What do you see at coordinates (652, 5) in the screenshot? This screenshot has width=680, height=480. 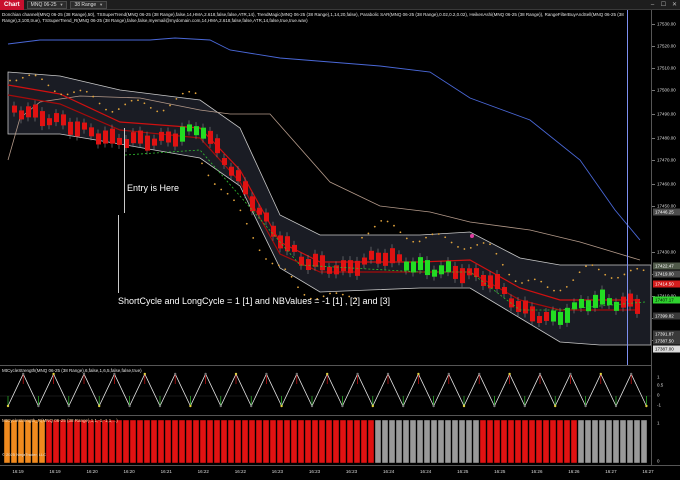 I see `minimize-button: –` at bounding box center [652, 5].